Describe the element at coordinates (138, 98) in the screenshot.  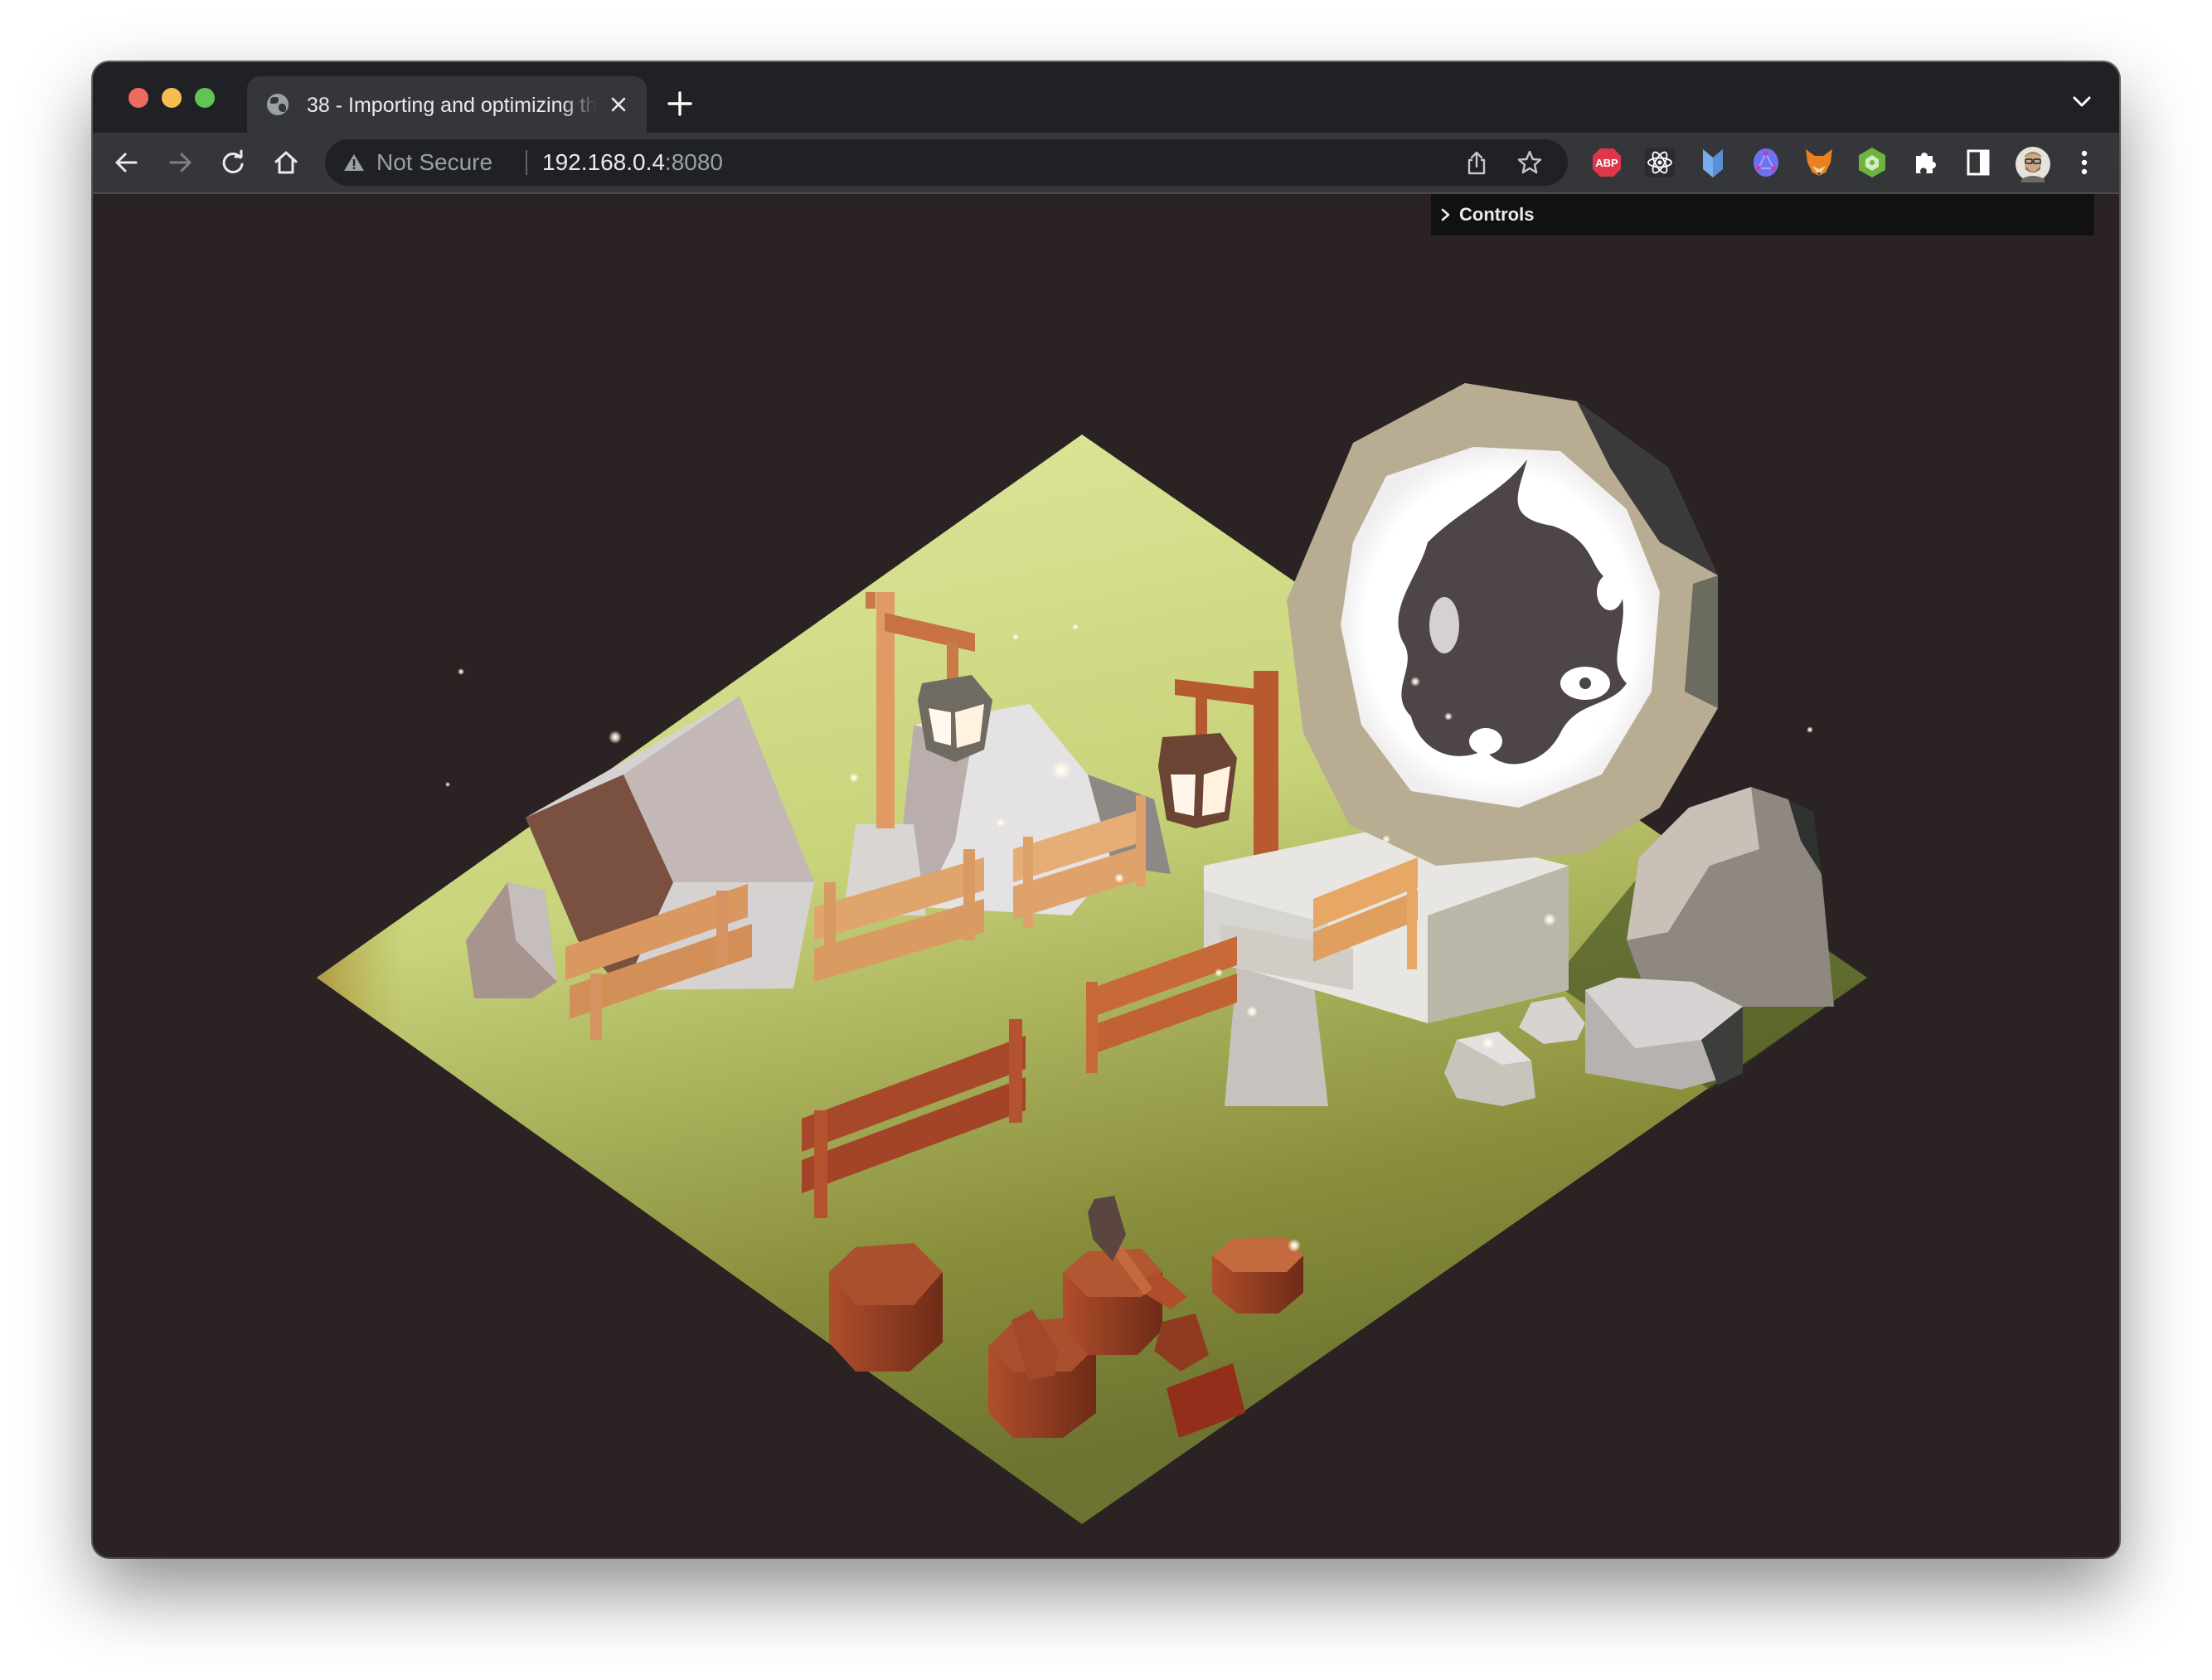
I see `close-window-button` at that location.